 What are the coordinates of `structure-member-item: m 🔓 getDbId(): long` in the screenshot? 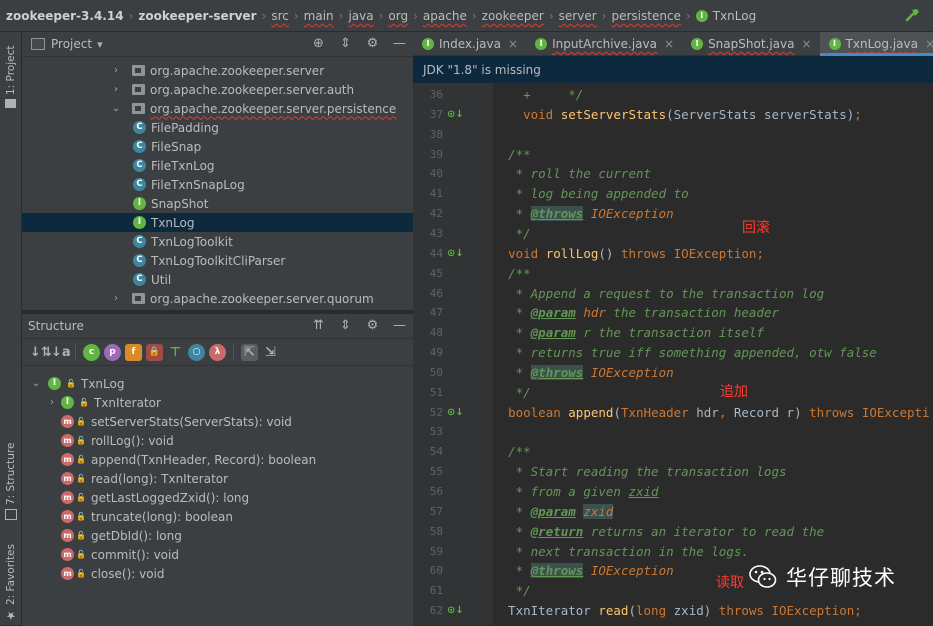 It's located at (217, 535).